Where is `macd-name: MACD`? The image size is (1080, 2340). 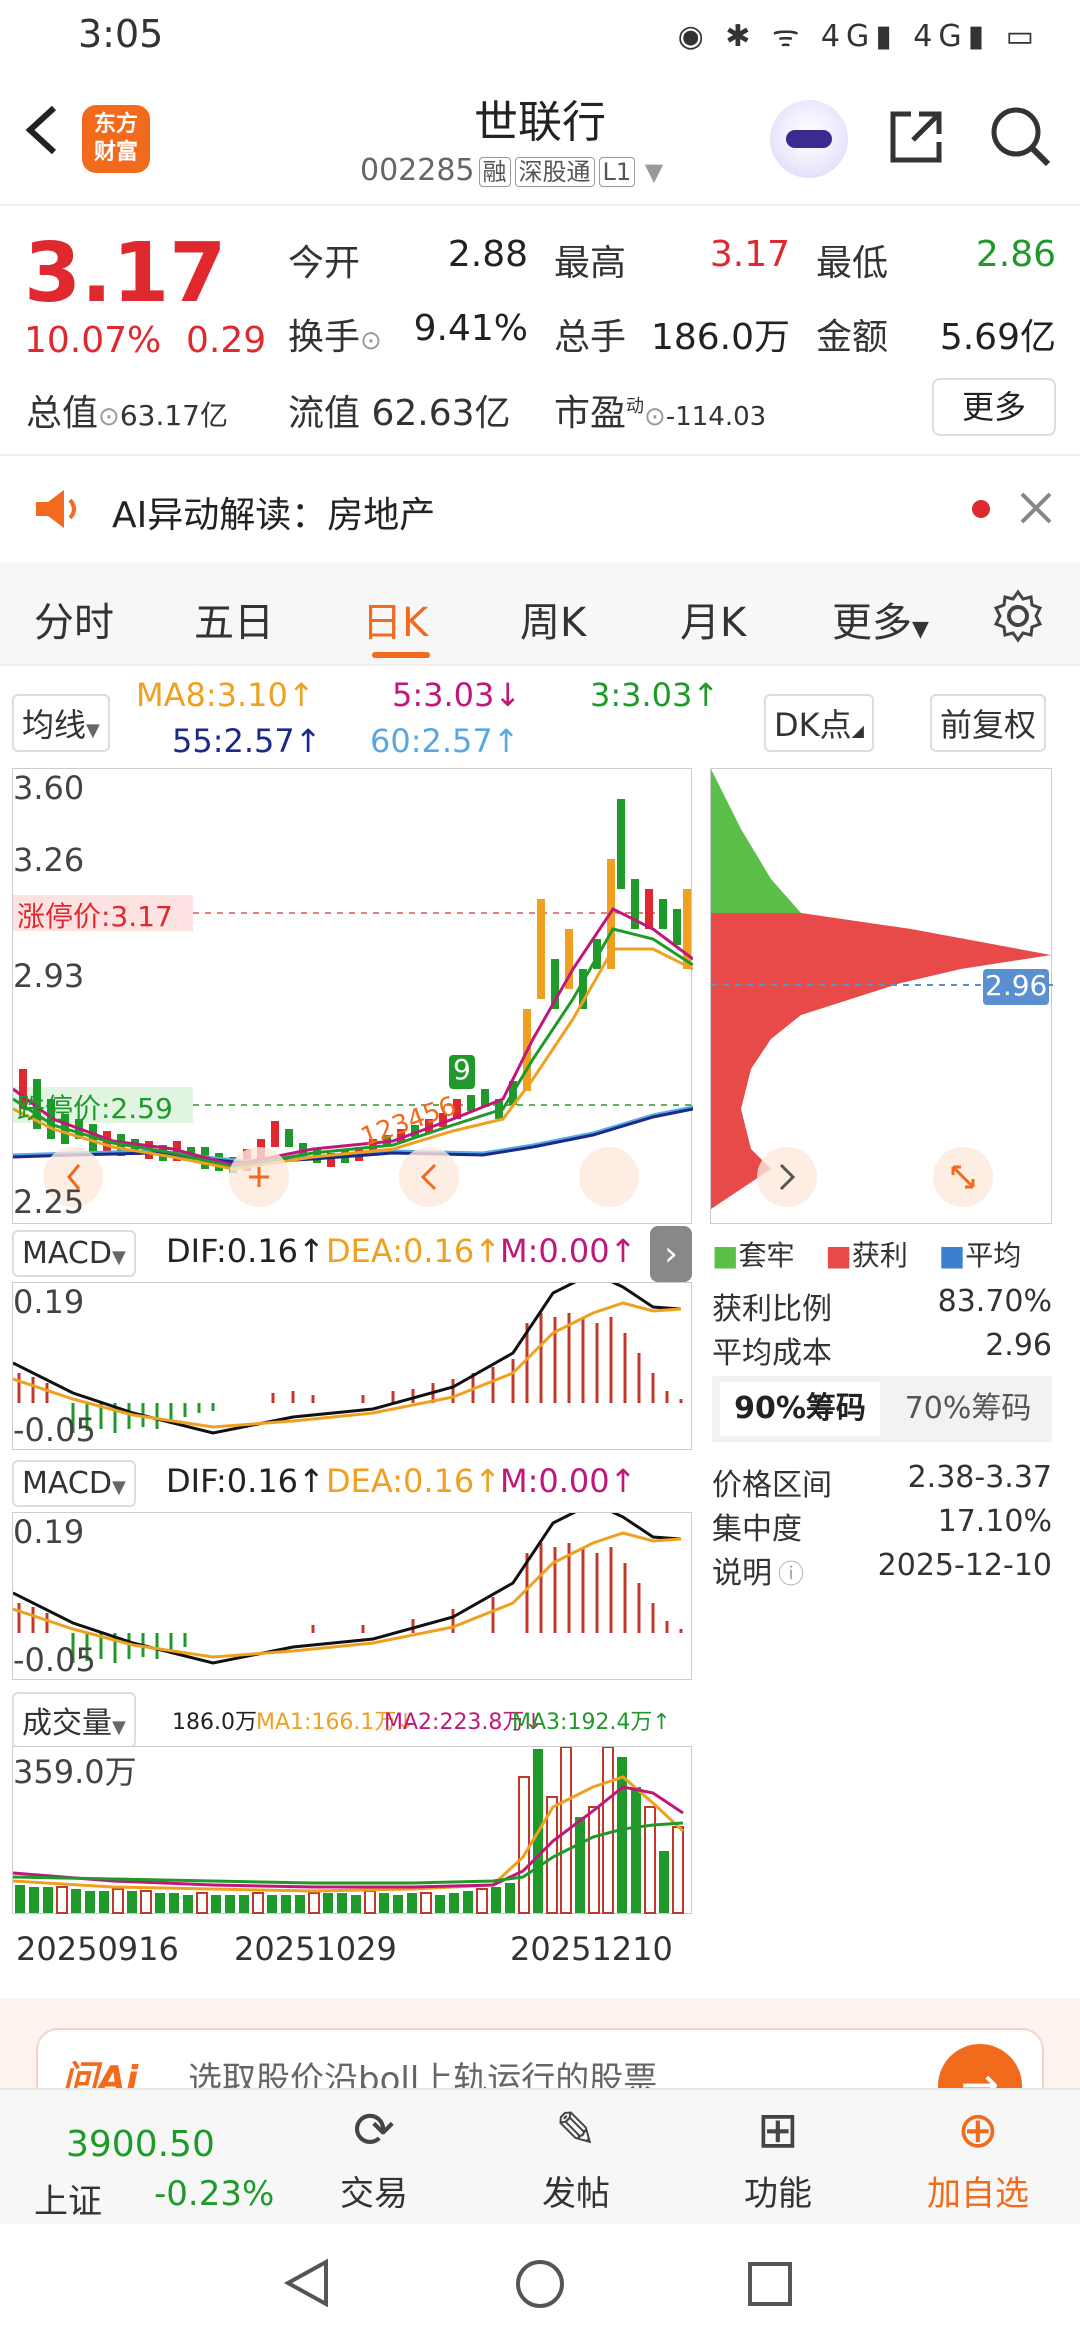 macd-name: MACD is located at coordinates (67, 1483).